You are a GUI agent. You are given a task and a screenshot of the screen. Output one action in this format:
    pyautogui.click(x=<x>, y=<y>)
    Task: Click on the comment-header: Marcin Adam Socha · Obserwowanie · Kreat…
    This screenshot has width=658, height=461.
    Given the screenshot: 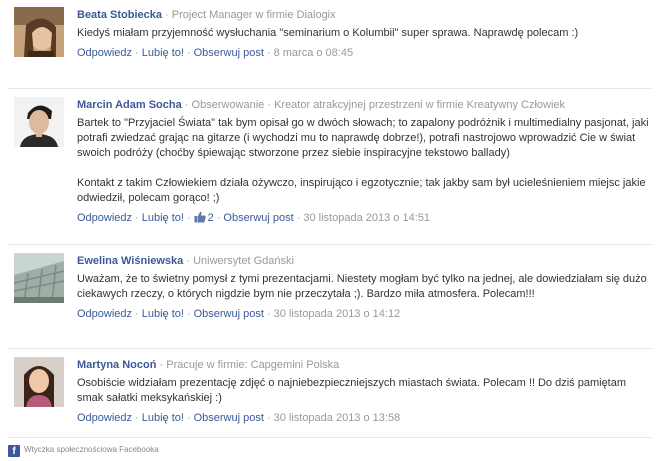 What is the action you would take?
    pyautogui.click(x=321, y=105)
    